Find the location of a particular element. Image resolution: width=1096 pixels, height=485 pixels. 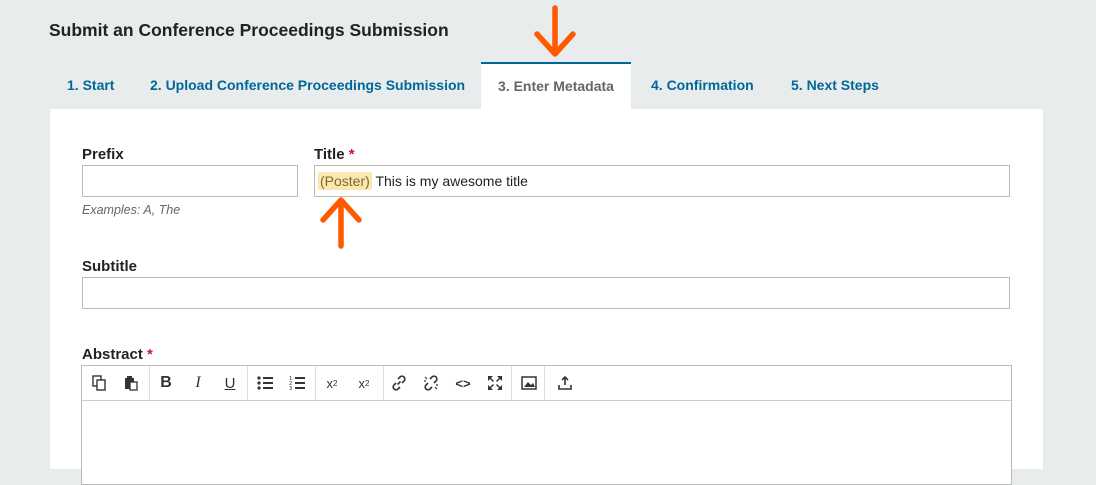

tab-next-steps: 5. Next Steps is located at coordinates (835, 85).